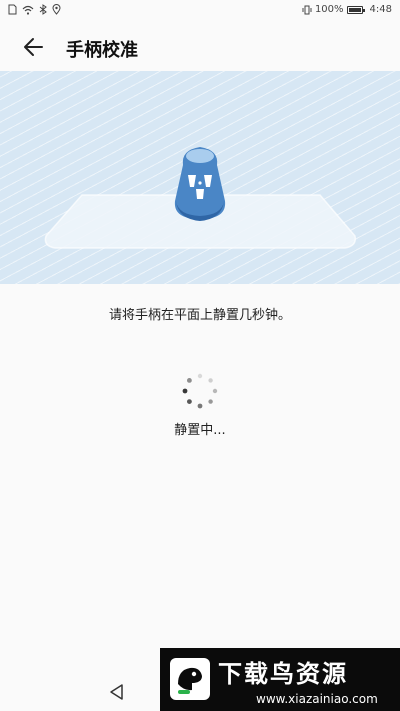 This screenshot has width=400, height=711. I want to click on loading-spinner, so click(200, 391).